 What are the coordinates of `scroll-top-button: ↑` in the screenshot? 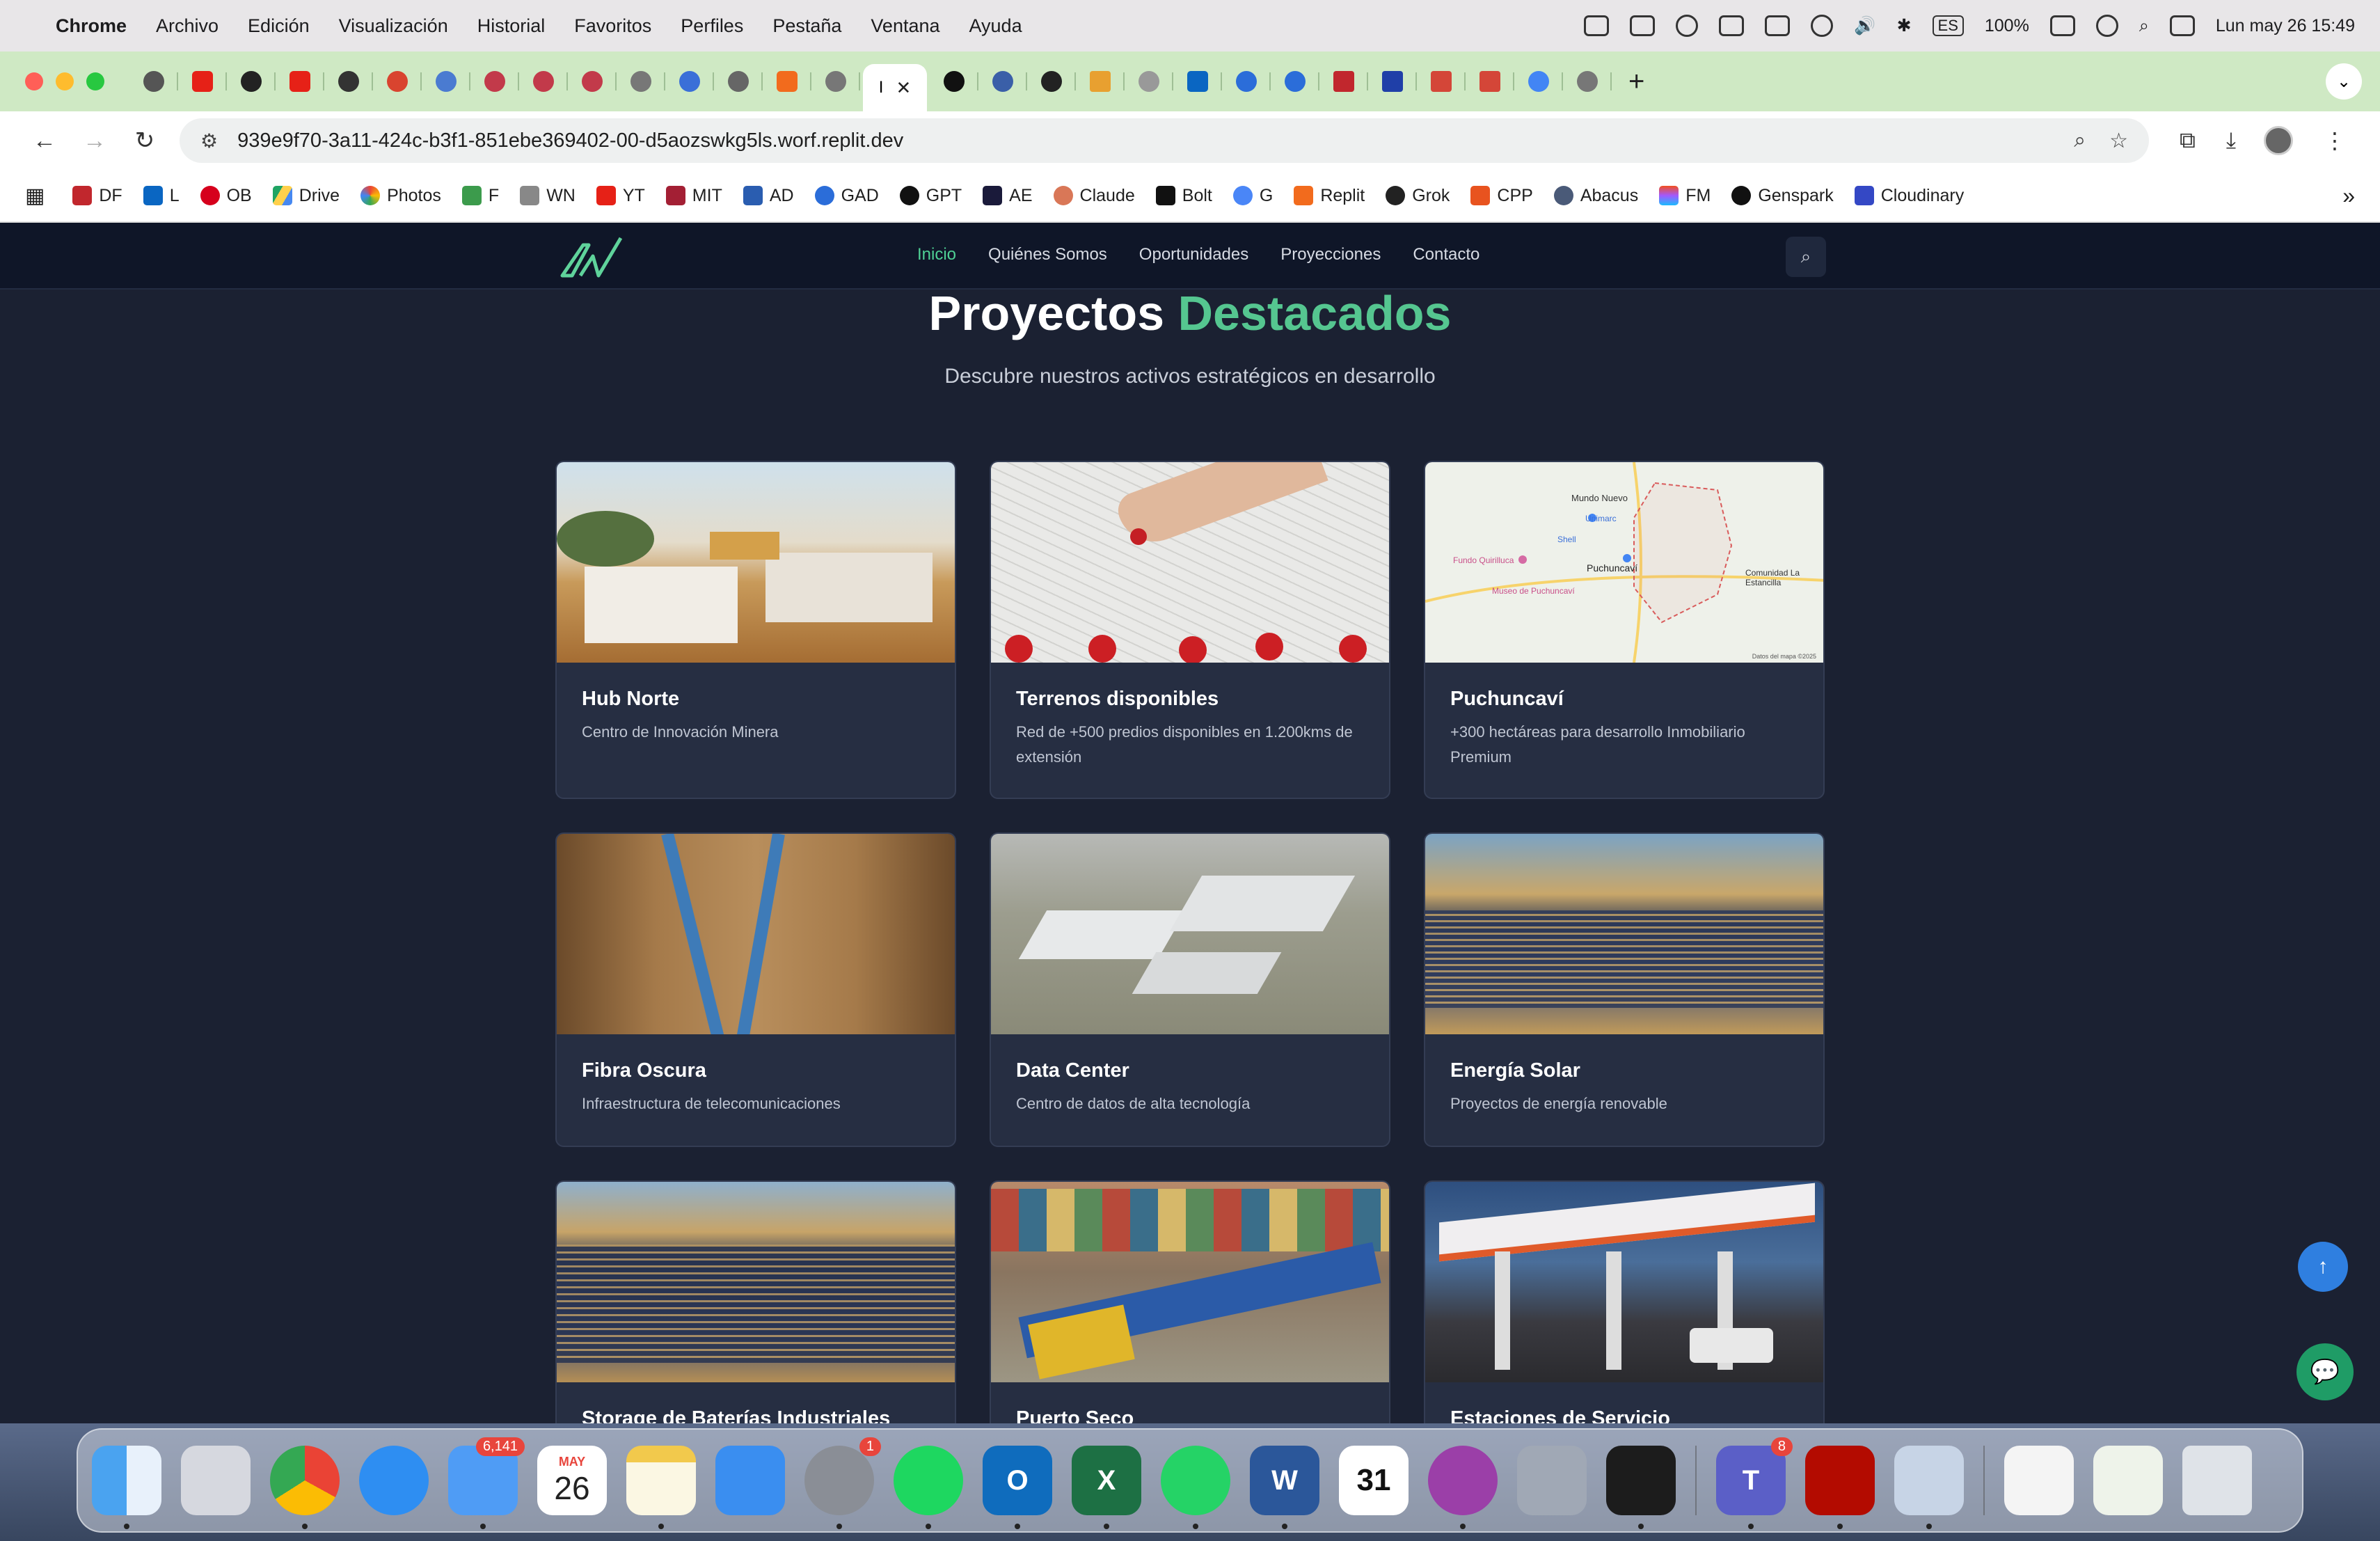 It's located at (2323, 1267).